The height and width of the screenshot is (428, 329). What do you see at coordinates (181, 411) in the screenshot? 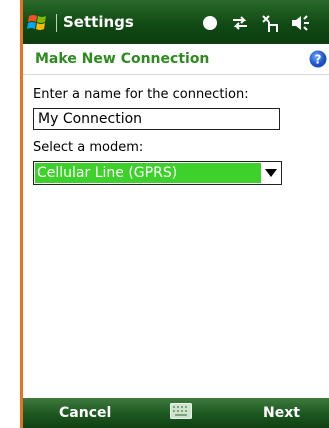
I see `keyboard-icon` at bounding box center [181, 411].